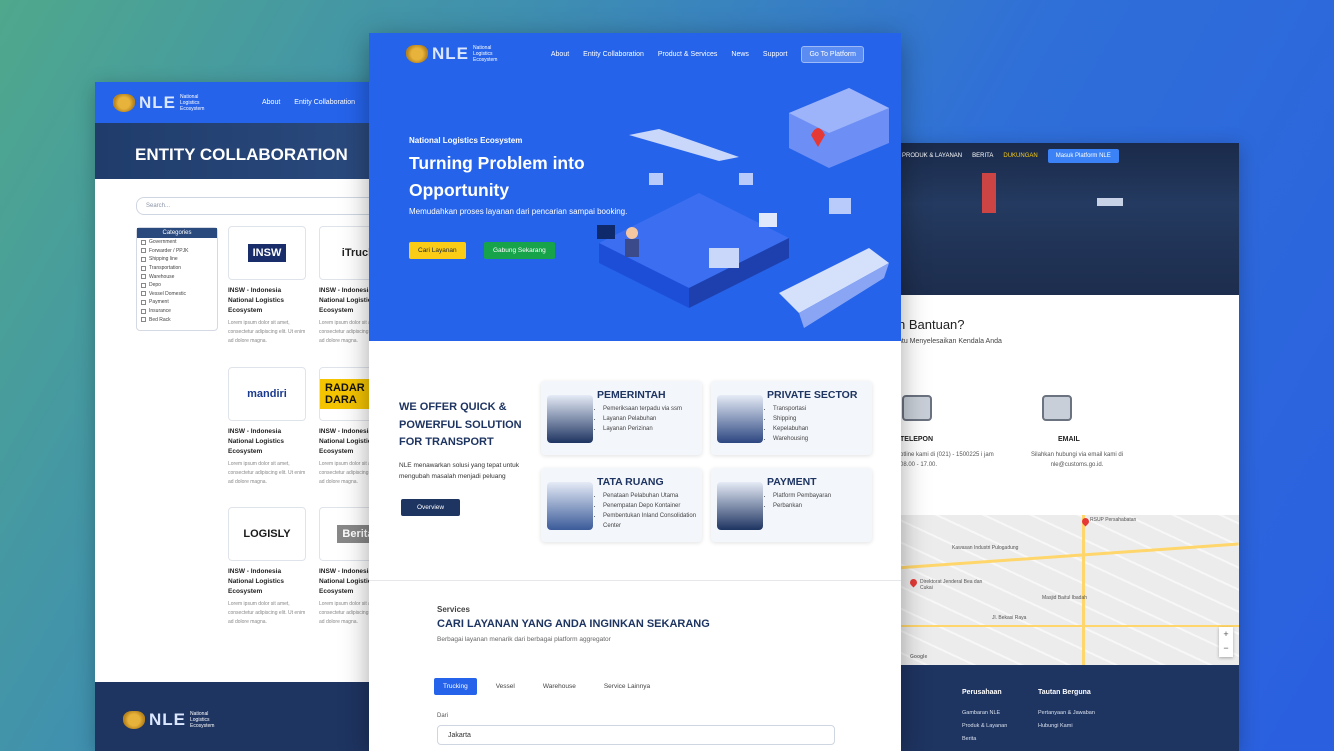 The image size is (1334, 751). Describe the element at coordinates (1066, 713) in the screenshot. I see `footer-link: Pertanyaan & Jawaban` at that location.